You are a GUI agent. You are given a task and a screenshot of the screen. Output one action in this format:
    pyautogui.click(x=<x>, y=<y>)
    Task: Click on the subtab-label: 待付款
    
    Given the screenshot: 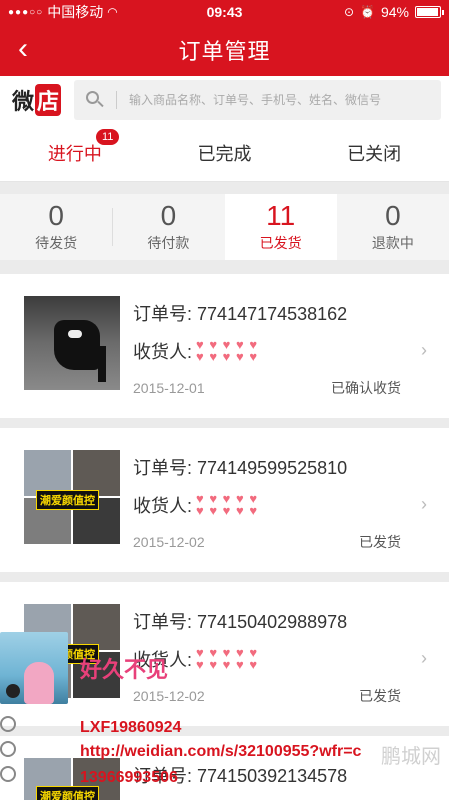 What is the action you would take?
    pyautogui.click(x=168, y=243)
    